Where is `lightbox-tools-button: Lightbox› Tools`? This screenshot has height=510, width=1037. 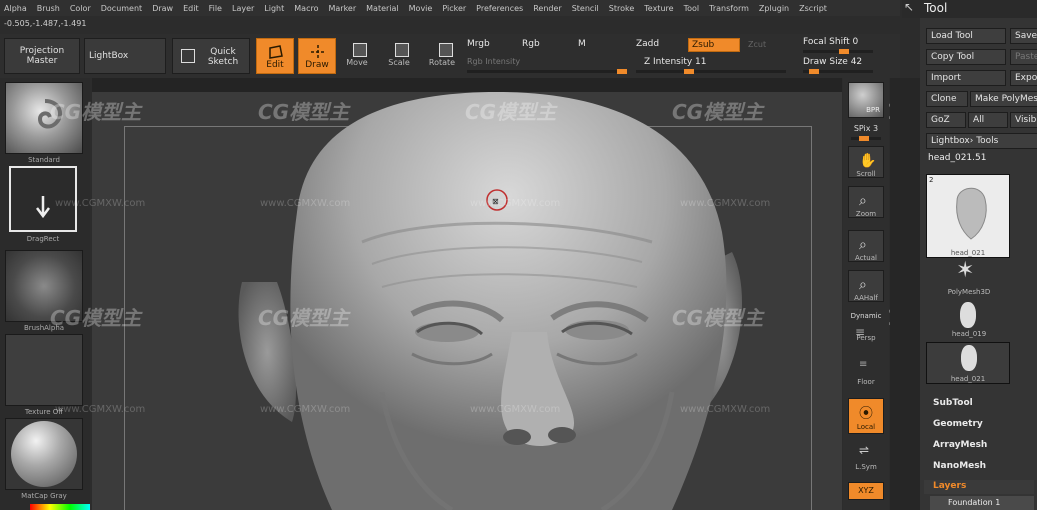 lightbox-tools-button: Lightbox› Tools is located at coordinates (981, 141).